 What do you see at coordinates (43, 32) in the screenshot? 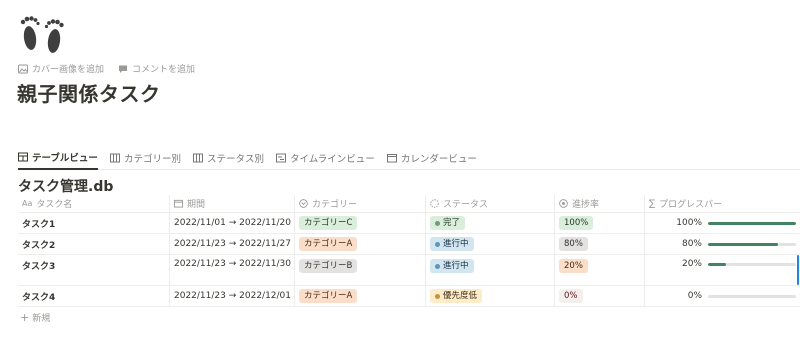
I see `footprints-icon` at bounding box center [43, 32].